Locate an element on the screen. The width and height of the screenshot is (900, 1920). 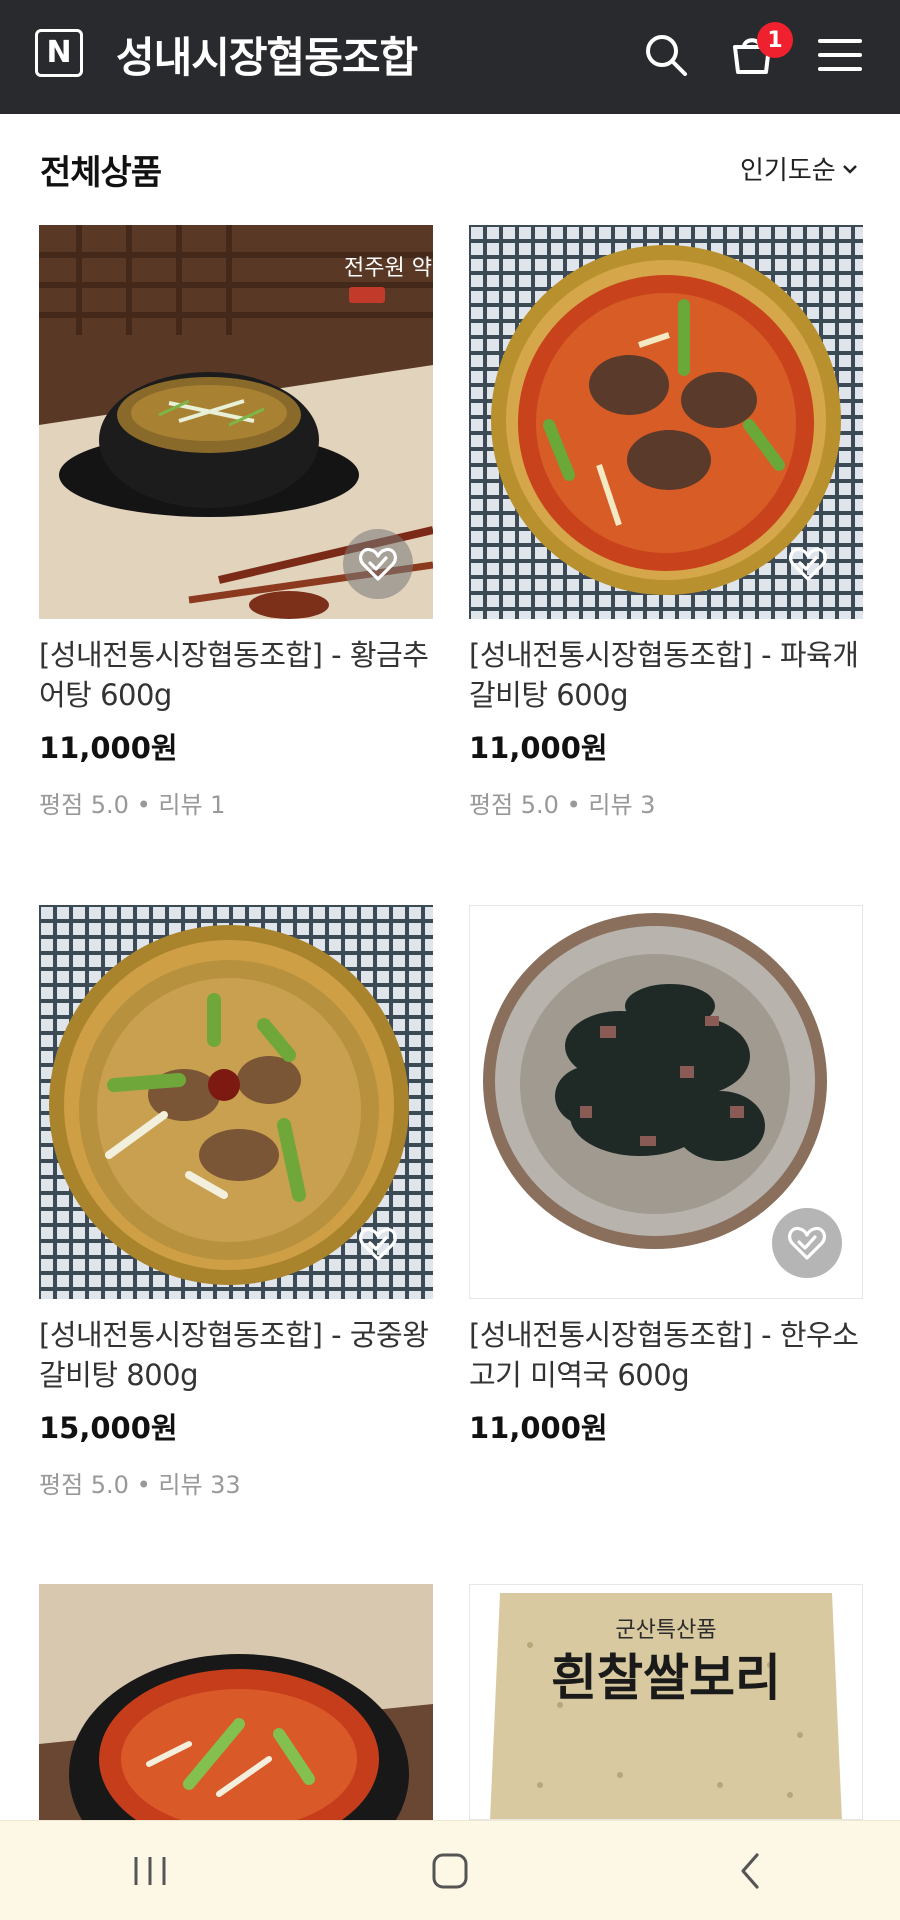
chevron-down-icon is located at coordinates (849, 169).